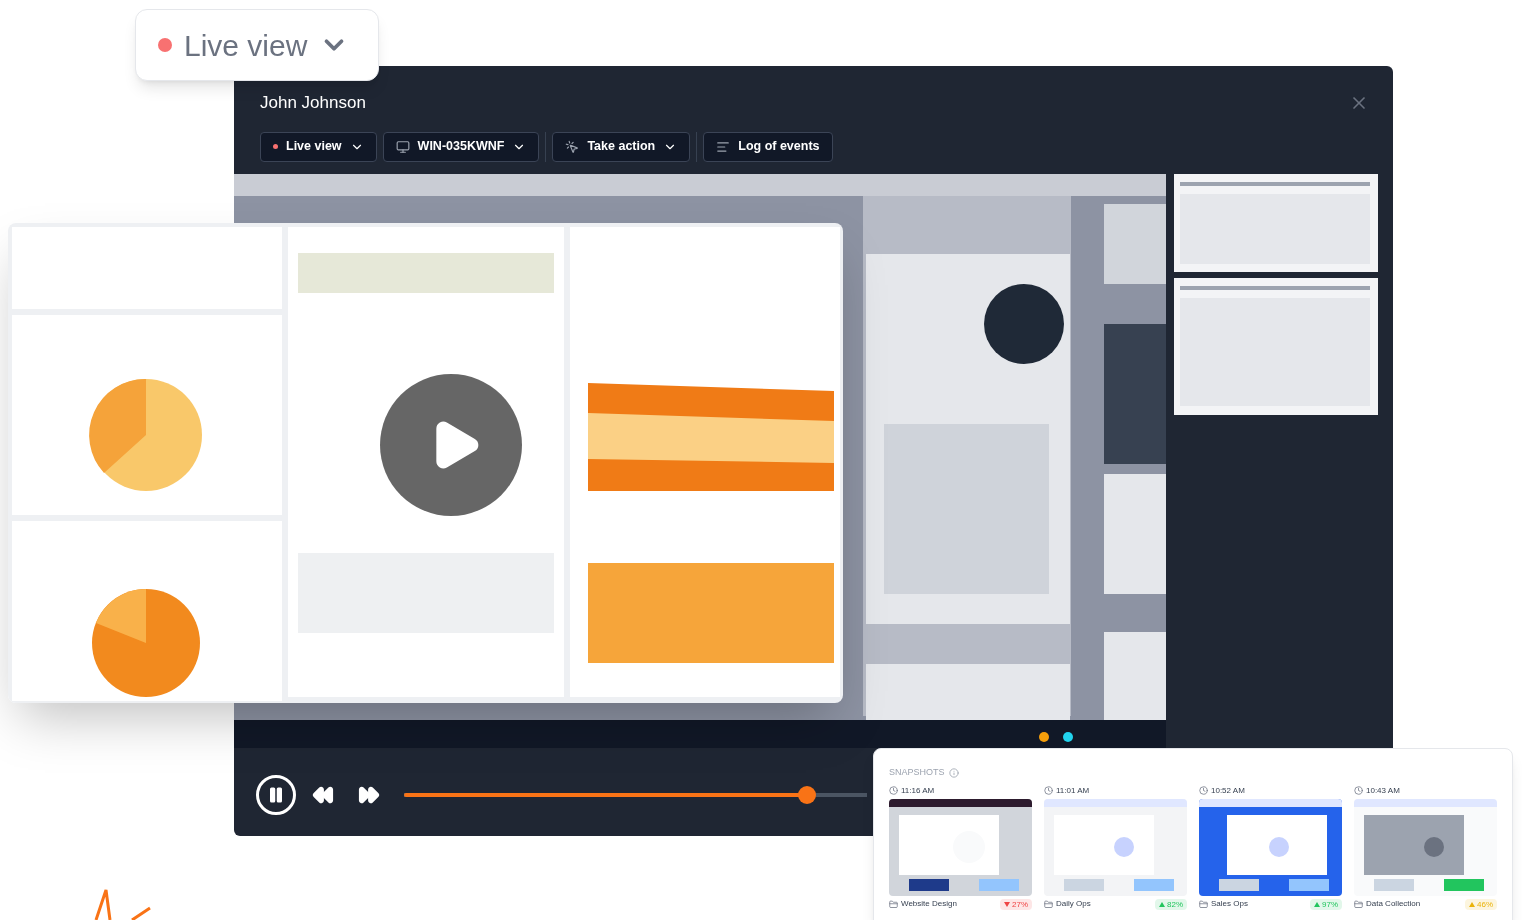 The height and width of the screenshot is (920, 1522). I want to click on live-view-dropdown: Live view, so click(257, 45).